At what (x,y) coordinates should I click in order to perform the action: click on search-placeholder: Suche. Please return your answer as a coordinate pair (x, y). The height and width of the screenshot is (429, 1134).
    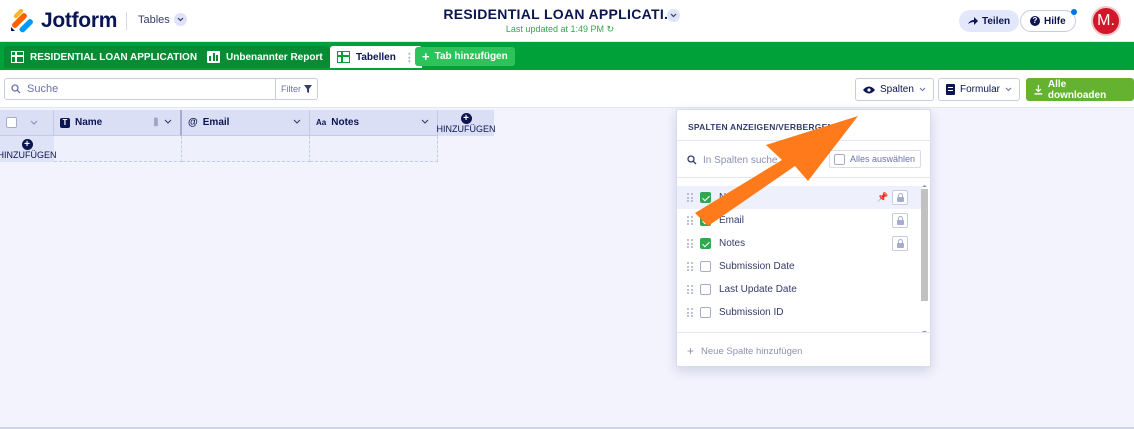
    Looking at the image, I should click on (143, 89).